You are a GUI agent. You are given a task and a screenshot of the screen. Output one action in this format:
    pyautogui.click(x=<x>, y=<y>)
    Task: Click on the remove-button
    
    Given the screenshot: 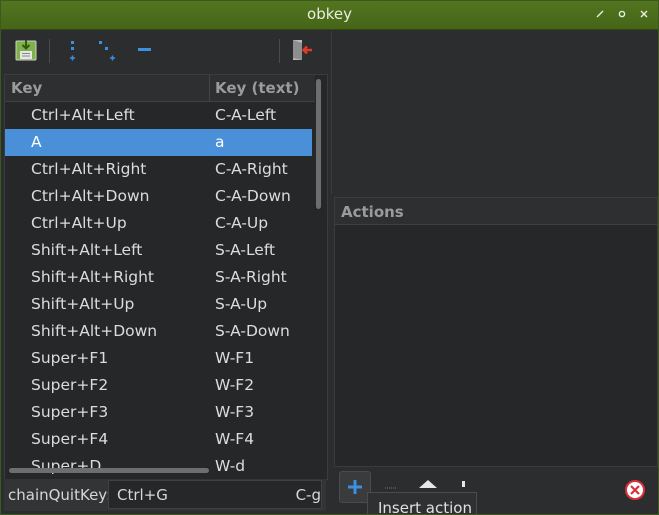 What is the action you would take?
    pyautogui.click(x=144, y=50)
    